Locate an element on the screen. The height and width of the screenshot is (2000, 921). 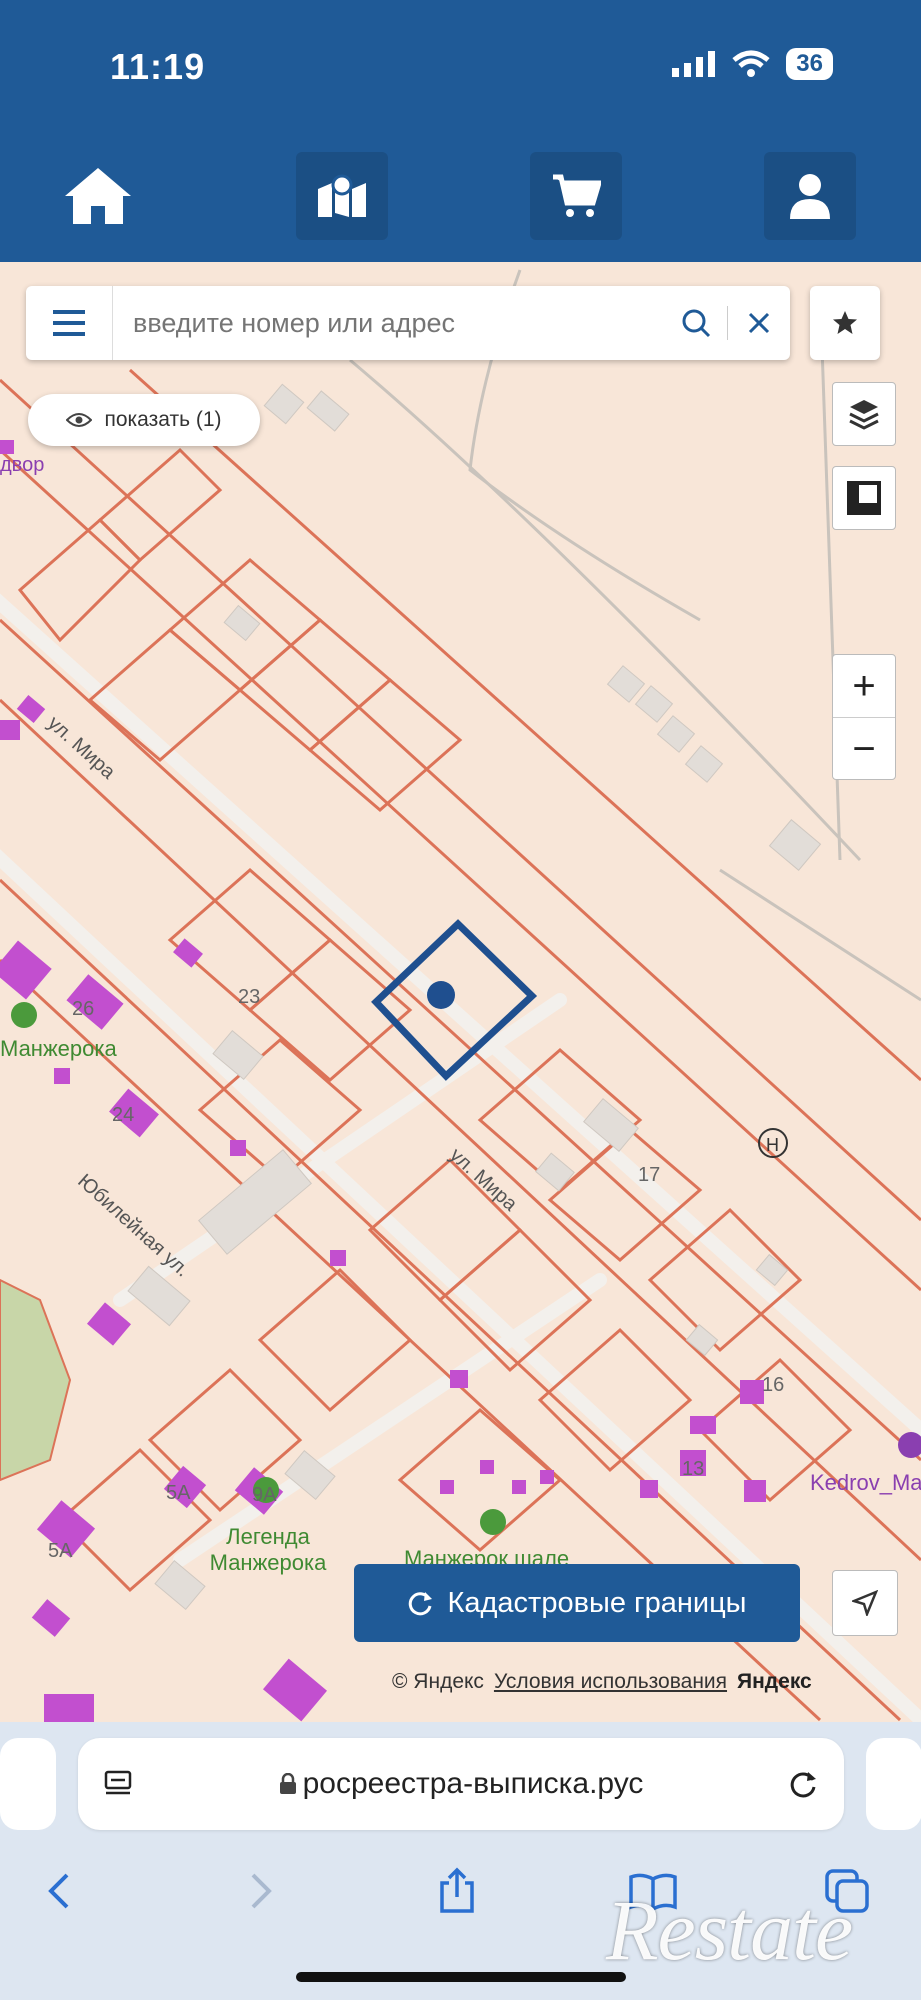
eye-icon is located at coordinates (79, 420).